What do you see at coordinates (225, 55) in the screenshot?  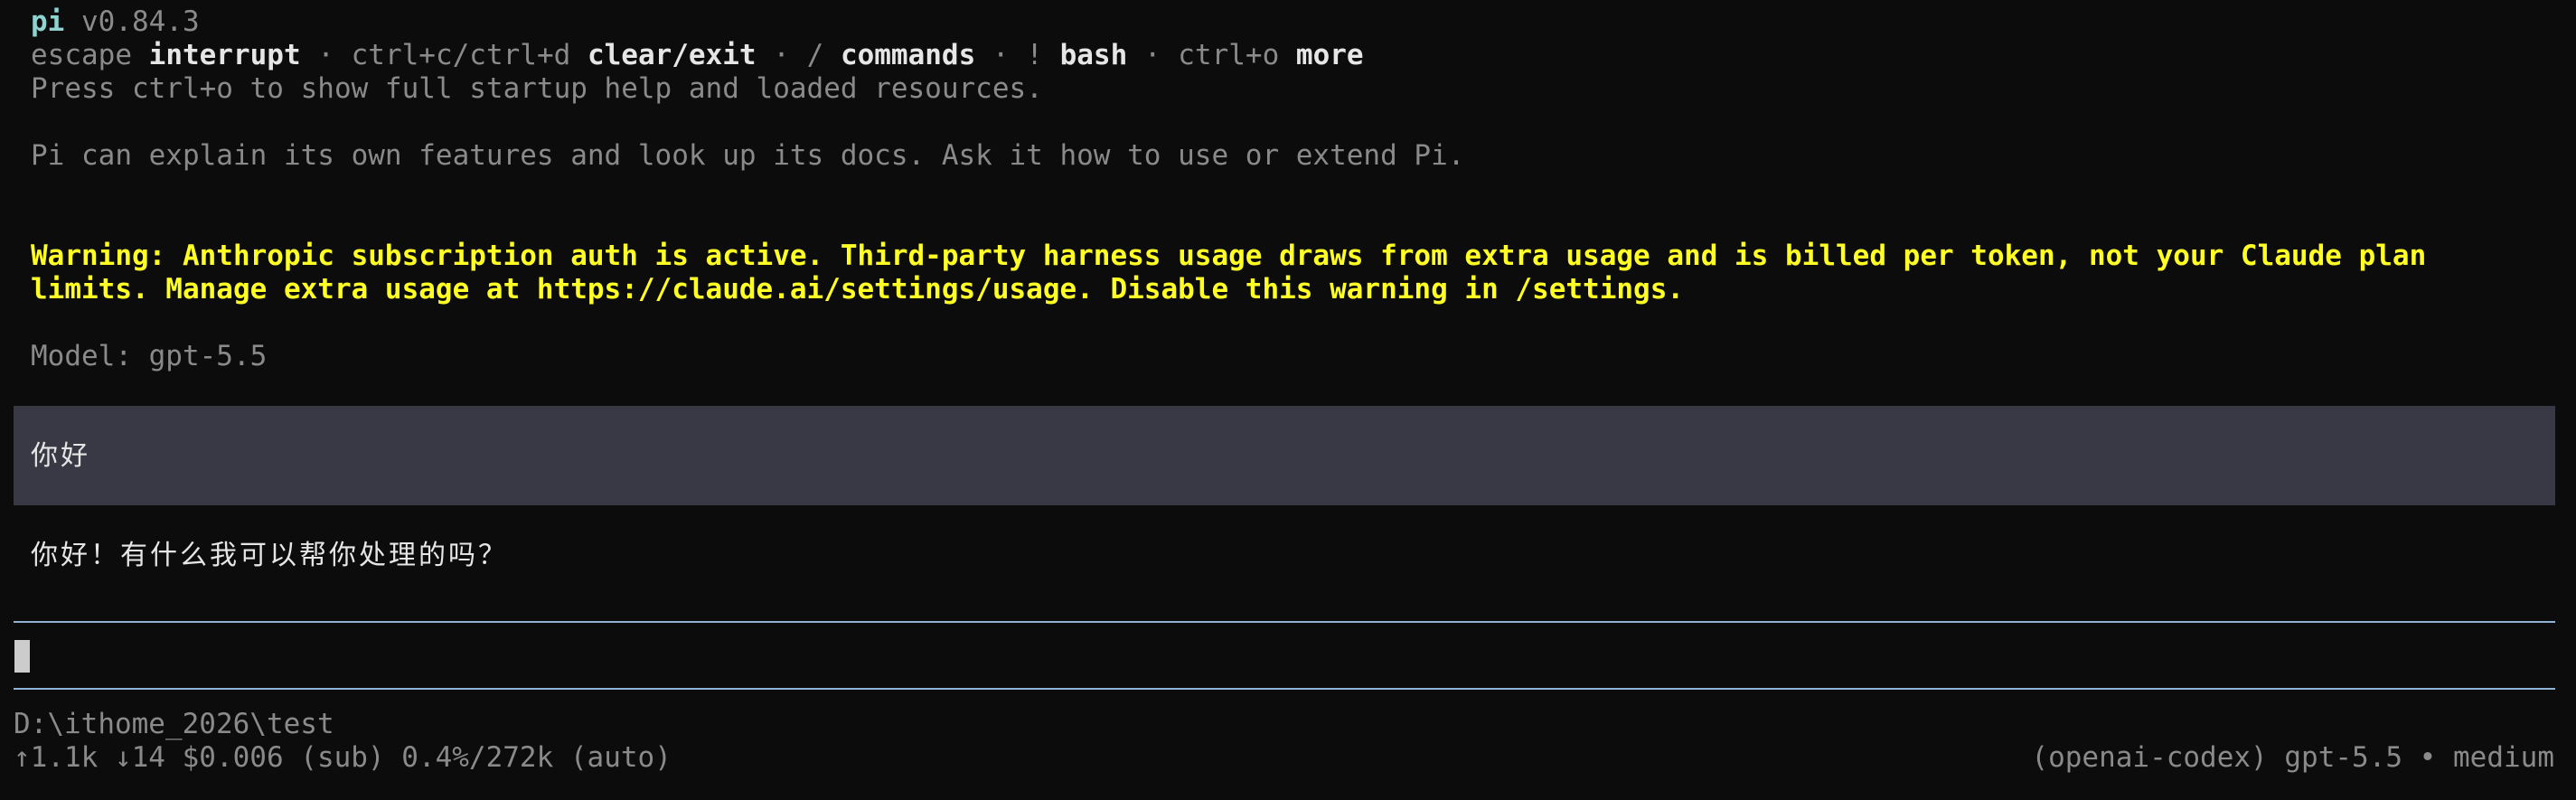 I see `shortcut-action: interrupt` at bounding box center [225, 55].